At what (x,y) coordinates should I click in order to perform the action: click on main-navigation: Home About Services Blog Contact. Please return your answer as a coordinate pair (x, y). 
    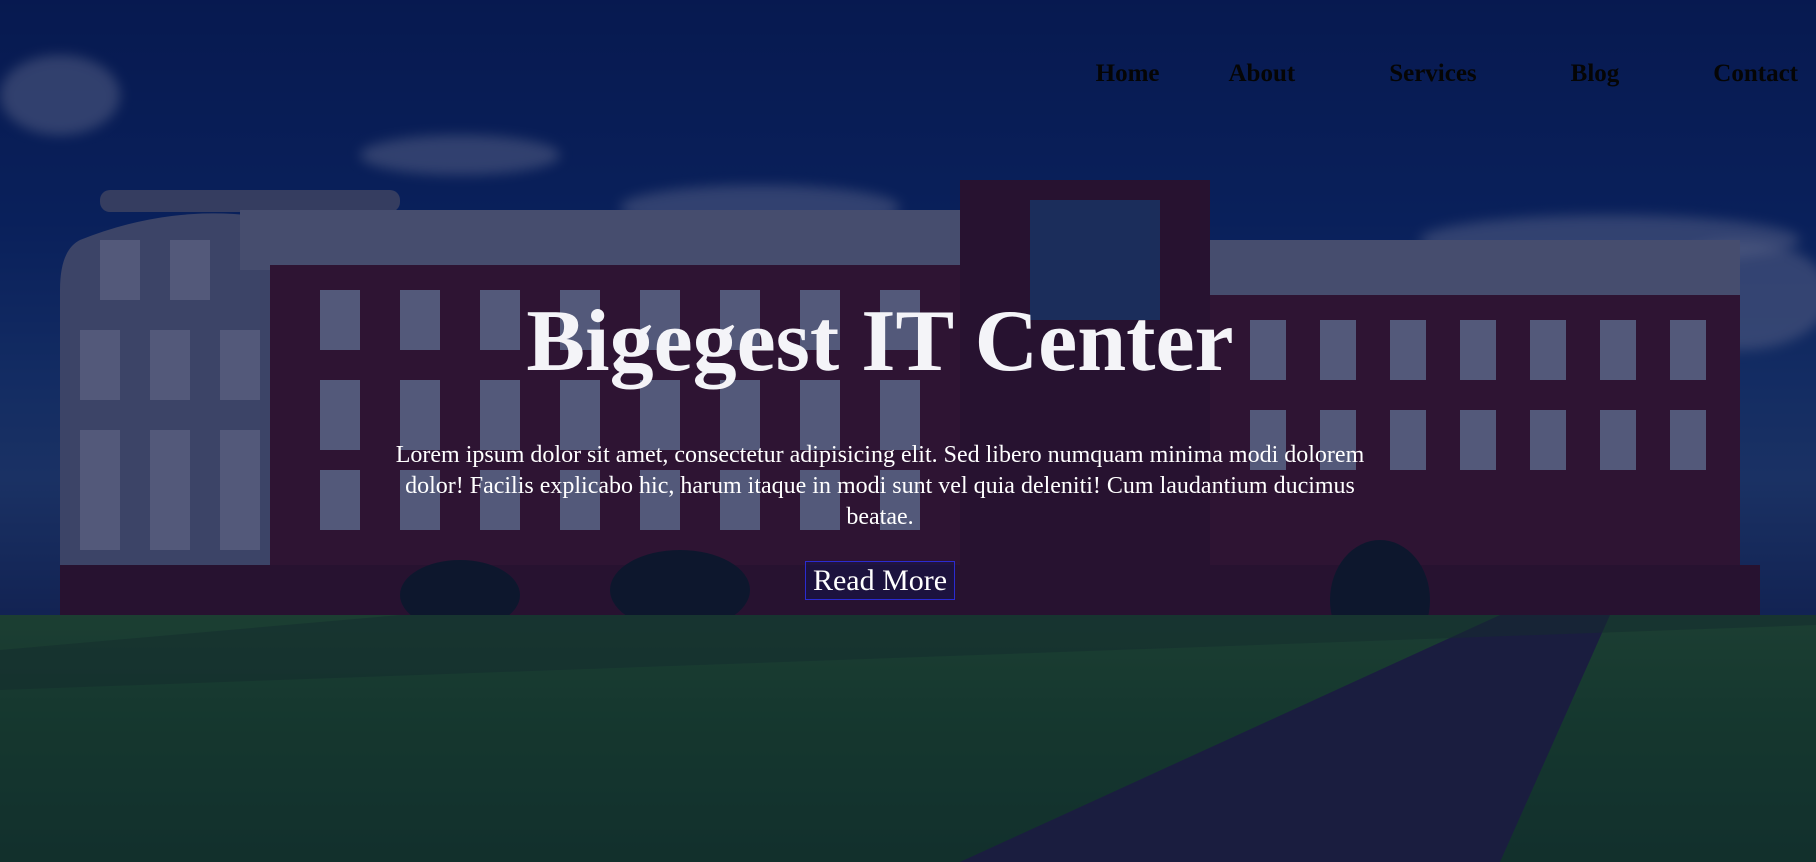
    Looking at the image, I should click on (1447, 74).